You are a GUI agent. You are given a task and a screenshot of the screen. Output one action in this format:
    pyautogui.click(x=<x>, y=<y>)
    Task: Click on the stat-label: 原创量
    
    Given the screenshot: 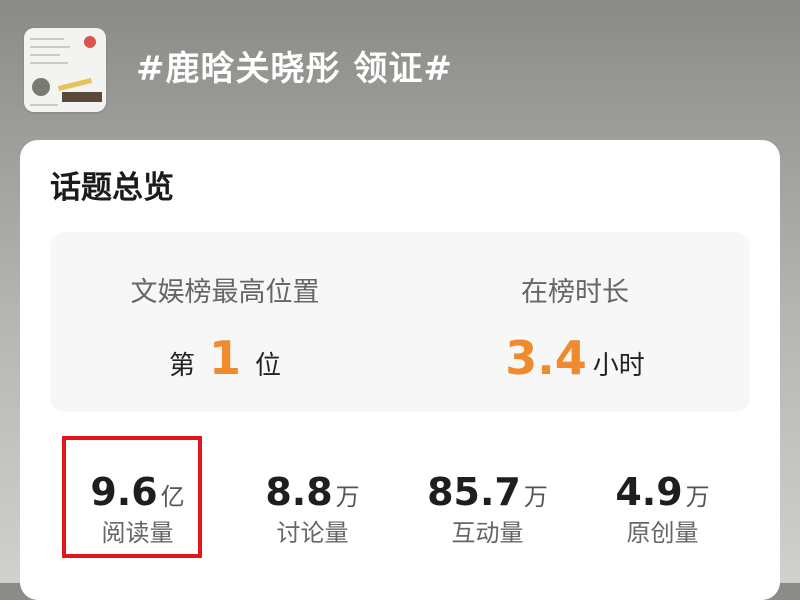 What is the action you would take?
    pyautogui.click(x=662, y=533)
    